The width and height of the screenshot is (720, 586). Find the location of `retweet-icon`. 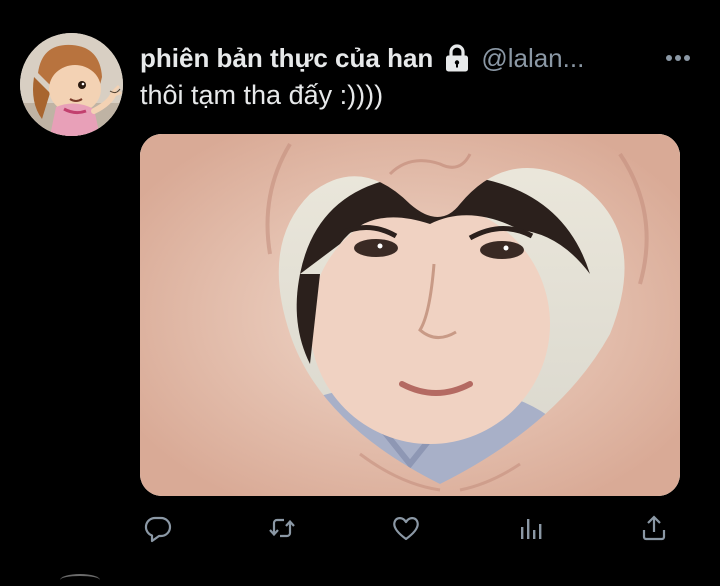

retweet-icon is located at coordinates (282, 528).